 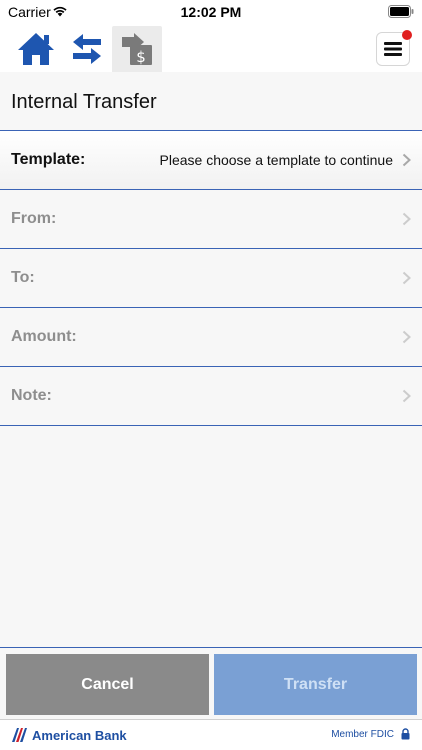 What do you see at coordinates (211, 219) in the screenshot?
I see `from-row: From:` at bounding box center [211, 219].